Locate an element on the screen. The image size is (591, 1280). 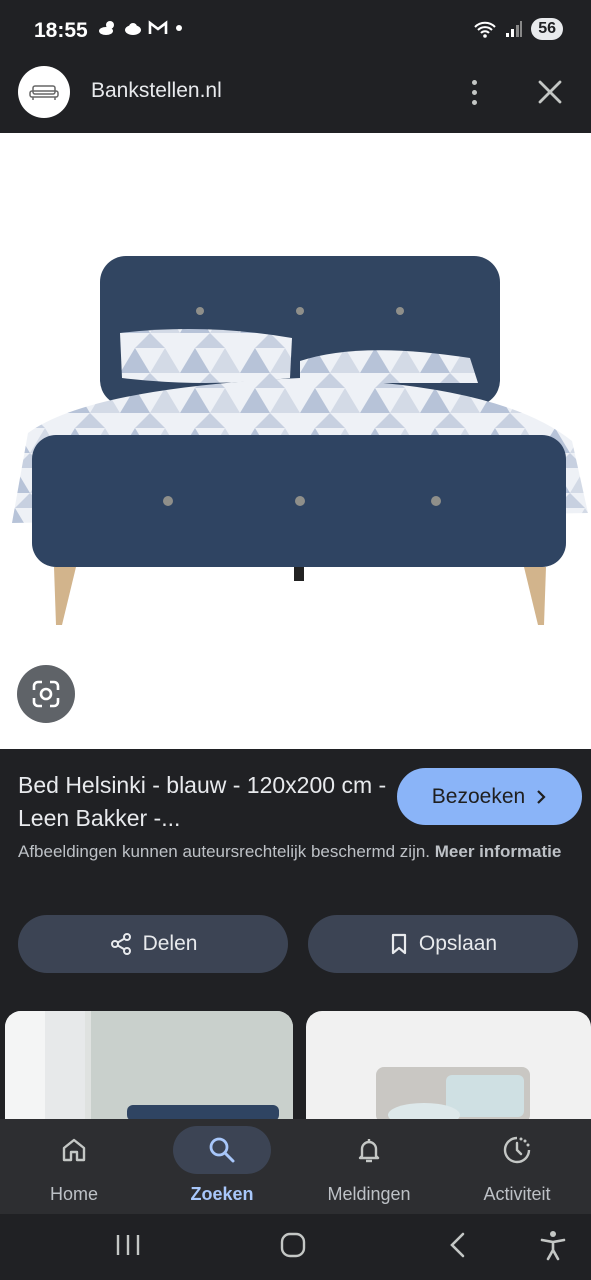
notification-icons is located at coordinates (141, 28).